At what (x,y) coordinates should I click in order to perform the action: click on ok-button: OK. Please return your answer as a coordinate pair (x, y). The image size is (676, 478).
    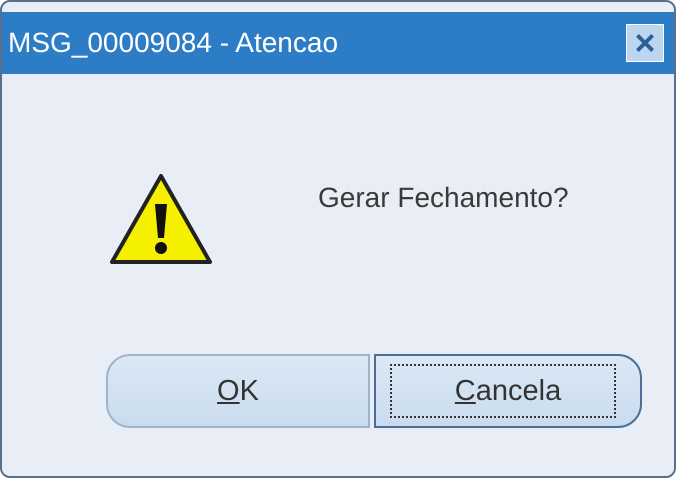
    Looking at the image, I should click on (238, 391).